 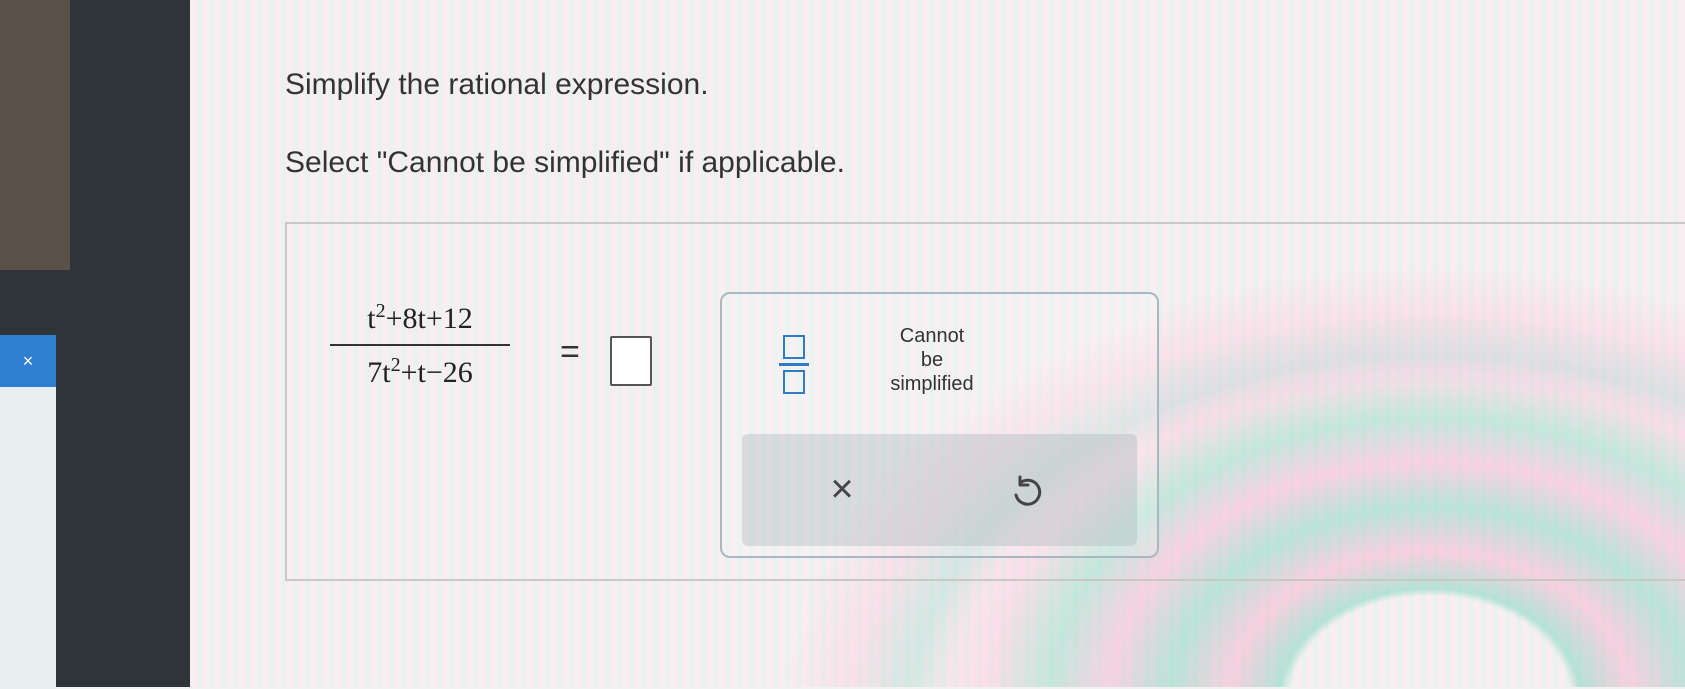 I want to click on fraction-template-button, so click(x=794, y=364).